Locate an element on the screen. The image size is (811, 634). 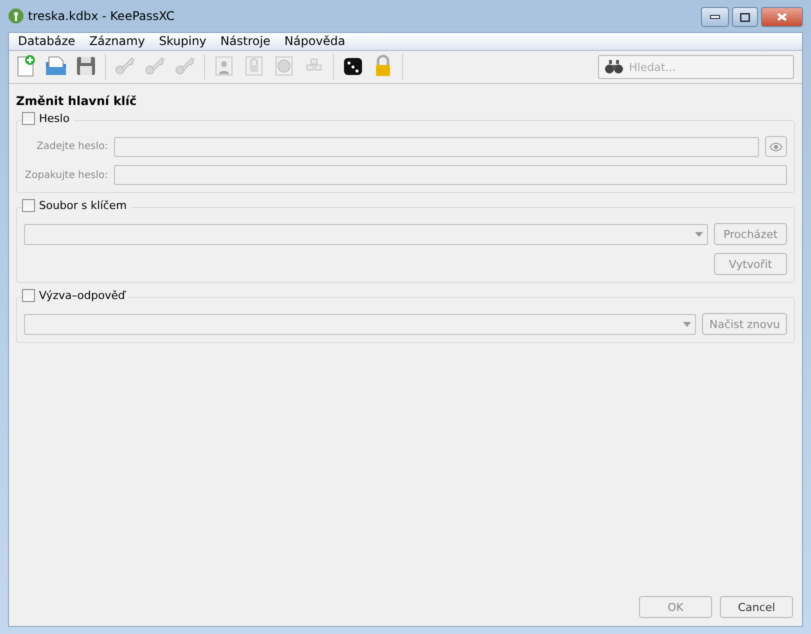
minimize-button is located at coordinates (715, 17).